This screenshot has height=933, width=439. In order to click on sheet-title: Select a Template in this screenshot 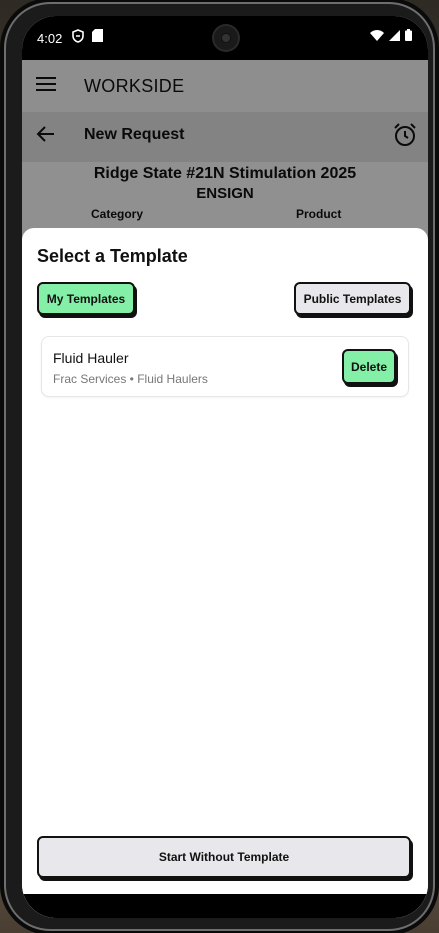, I will do `click(112, 256)`.